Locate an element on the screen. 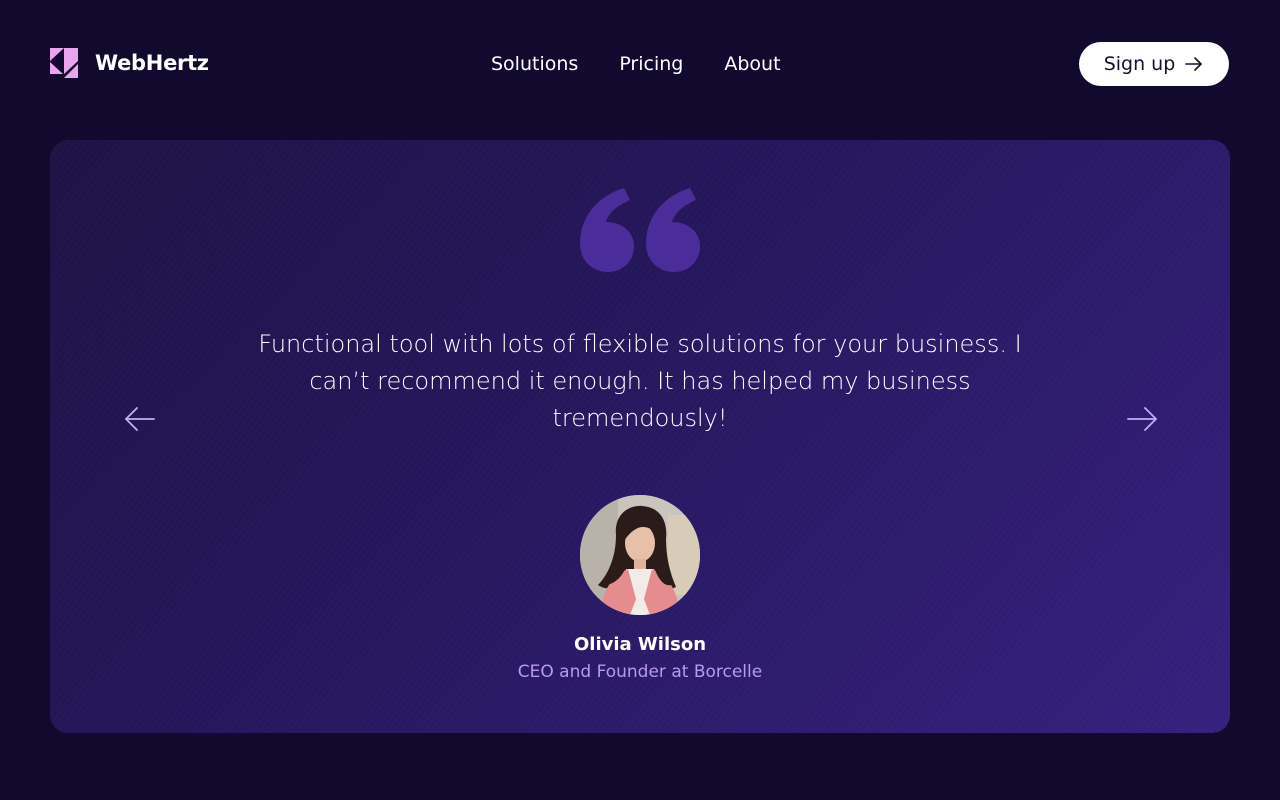  brand-name: WebHertz is located at coordinates (152, 63).